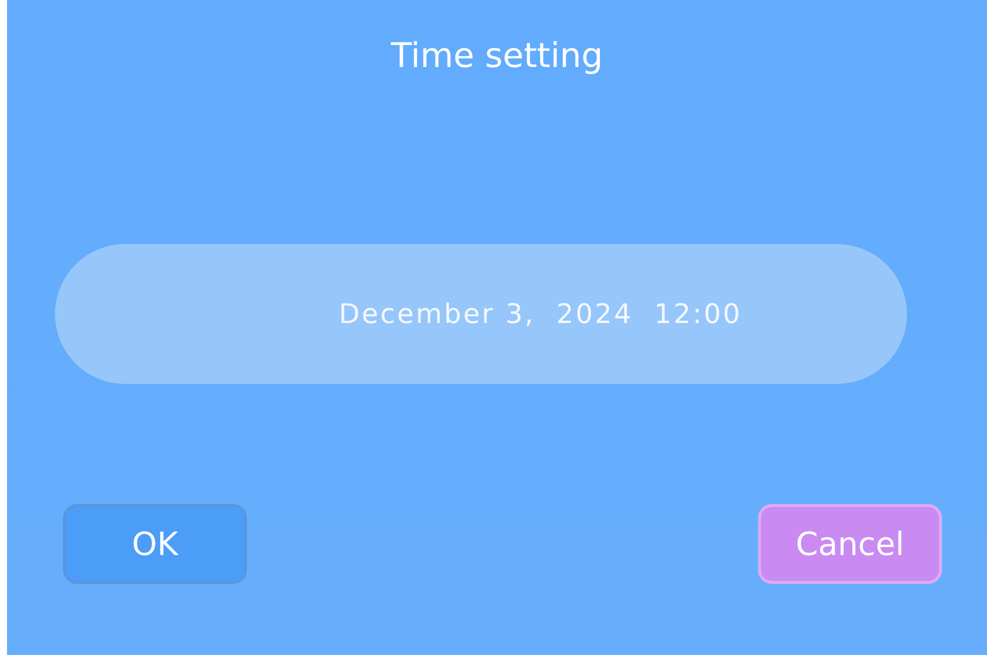 Image resolution: width=987 pixels, height=662 pixels. What do you see at coordinates (497, 56) in the screenshot?
I see `dialog-title: Time setting` at bounding box center [497, 56].